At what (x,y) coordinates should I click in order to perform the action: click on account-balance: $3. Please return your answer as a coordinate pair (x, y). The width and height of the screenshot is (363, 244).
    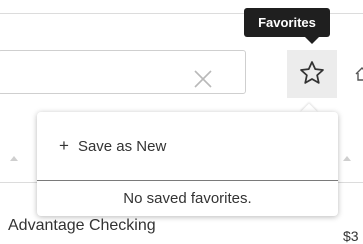
    Looking at the image, I should click on (351, 236).